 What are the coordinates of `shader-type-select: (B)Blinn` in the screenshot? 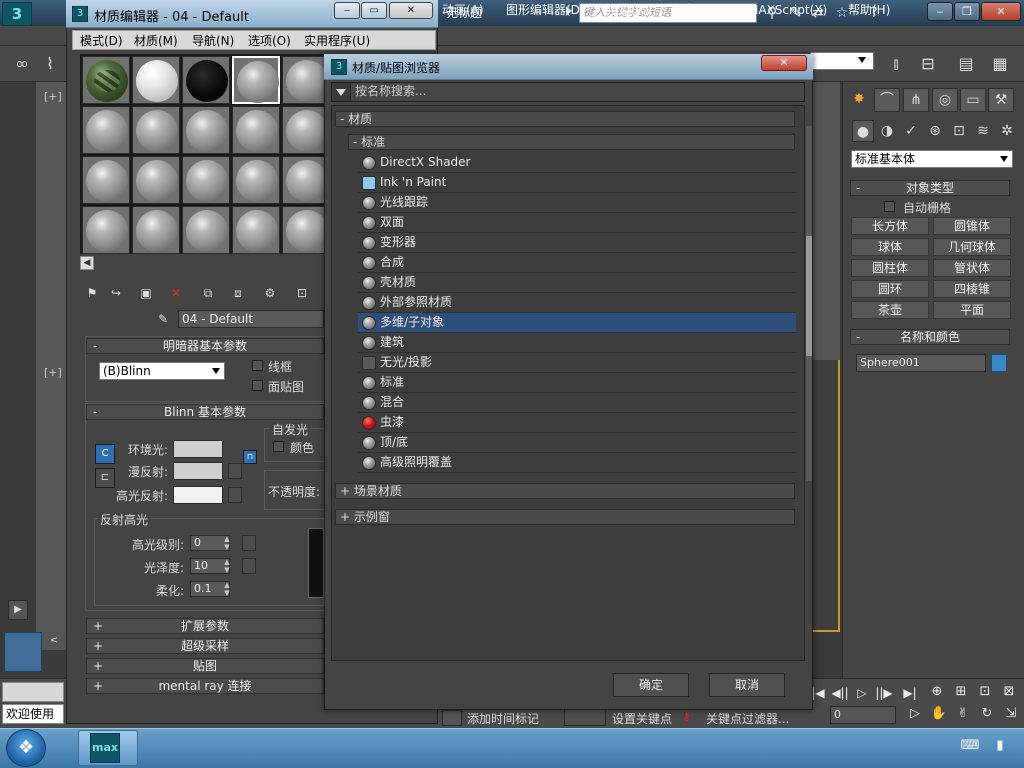 It's located at (162, 371).